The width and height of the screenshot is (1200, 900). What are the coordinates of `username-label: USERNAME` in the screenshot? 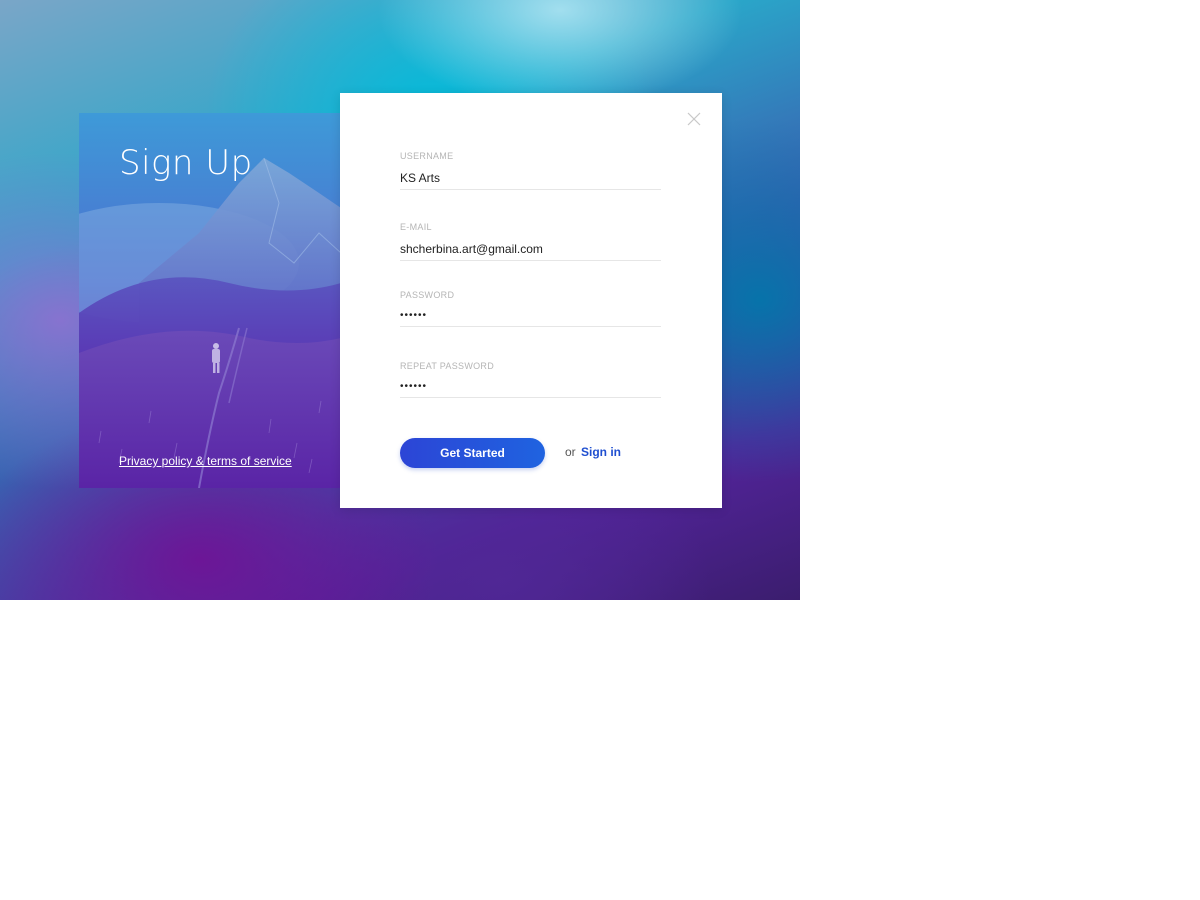 It's located at (427, 156).